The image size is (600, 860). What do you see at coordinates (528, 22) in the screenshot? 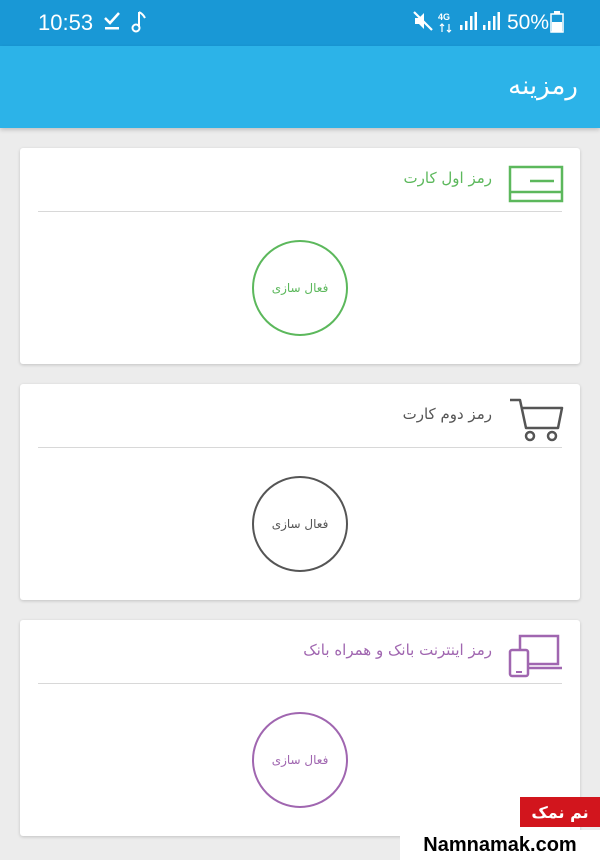
I see `battery-percent: 50%` at bounding box center [528, 22].